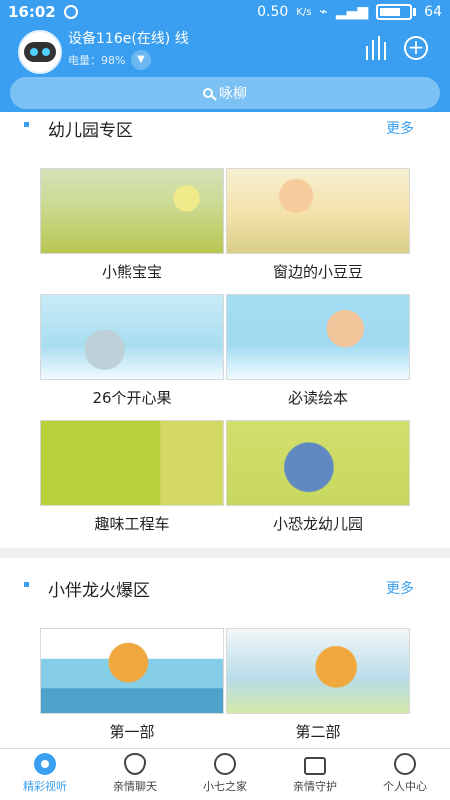 The width and height of the screenshot is (450, 800). Describe the element at coordinates (90, 131) in the screenshot. I see `section-title: 幼儿园专区` at that location.